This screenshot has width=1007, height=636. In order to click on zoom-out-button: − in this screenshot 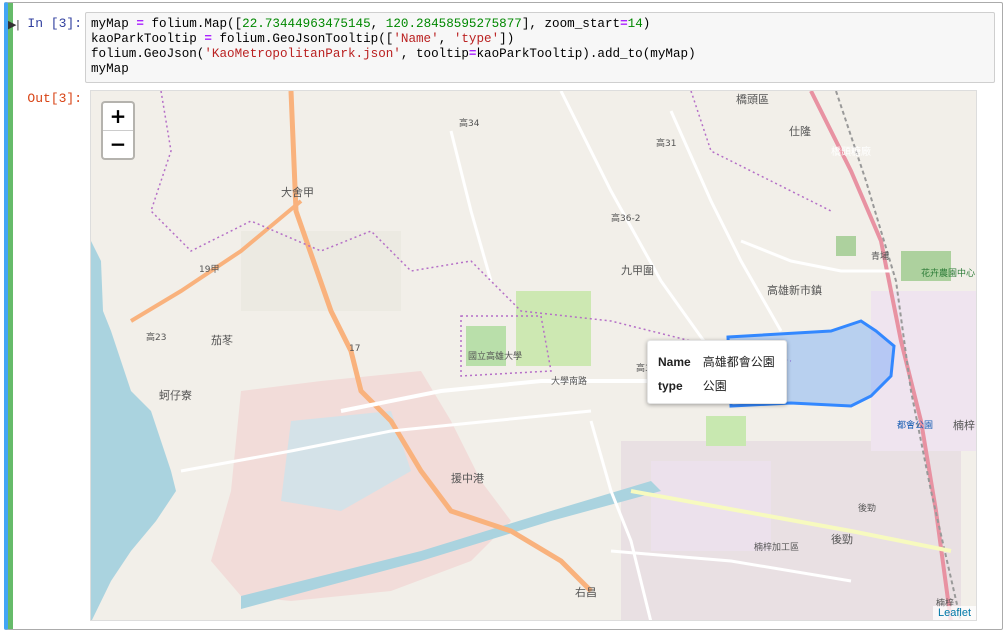, I will do `click(118, 144)`.